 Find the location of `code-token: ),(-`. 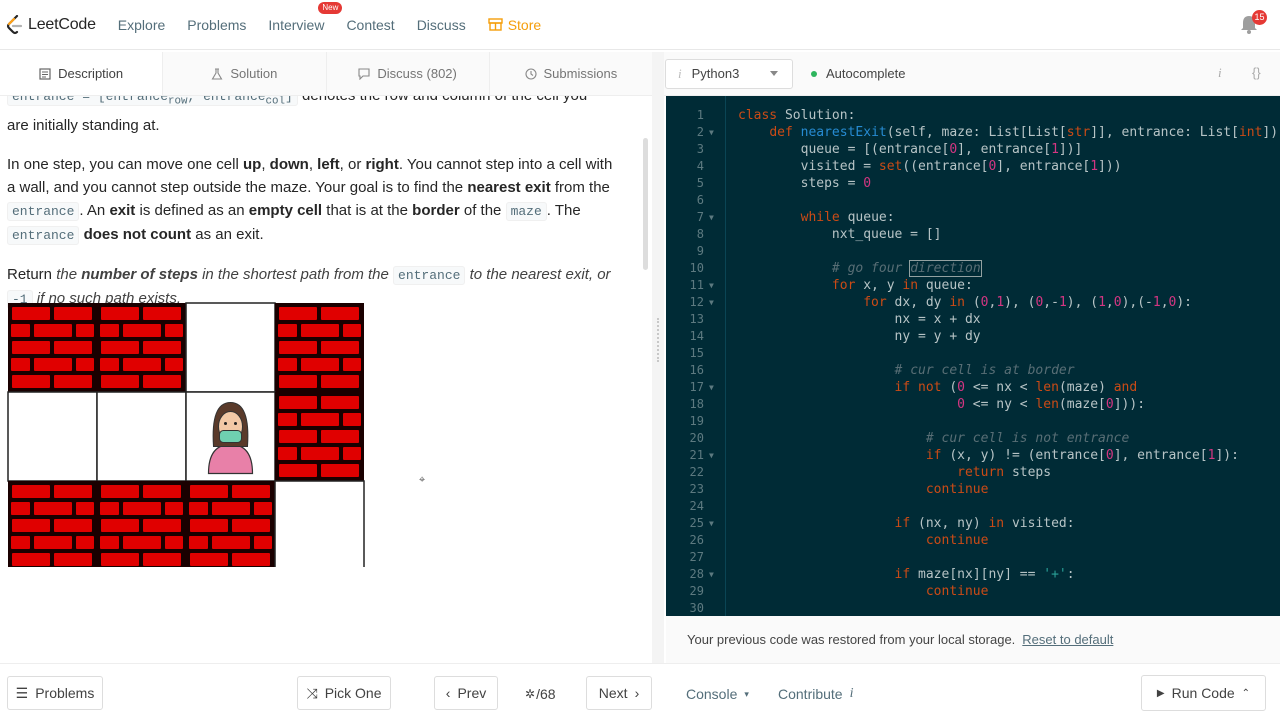

code-token: ),(- is located at coordinates (1137, 302).